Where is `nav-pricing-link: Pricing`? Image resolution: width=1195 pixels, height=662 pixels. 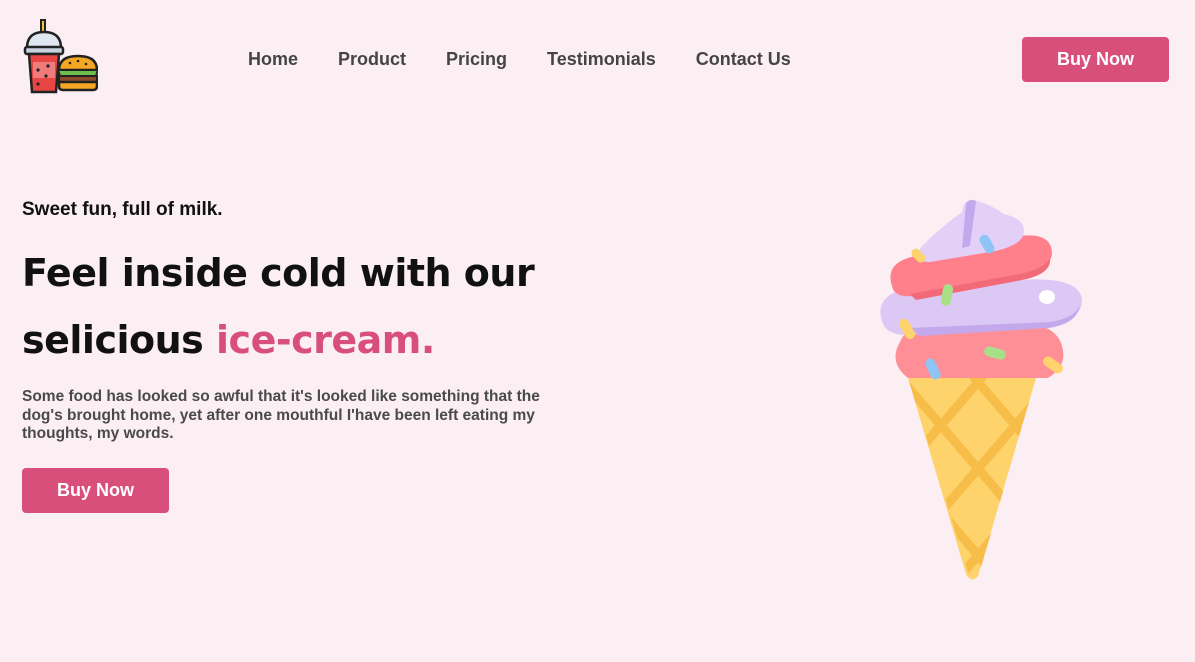
nav-pricing-link: Pricing is located at coordinates (476, 59).